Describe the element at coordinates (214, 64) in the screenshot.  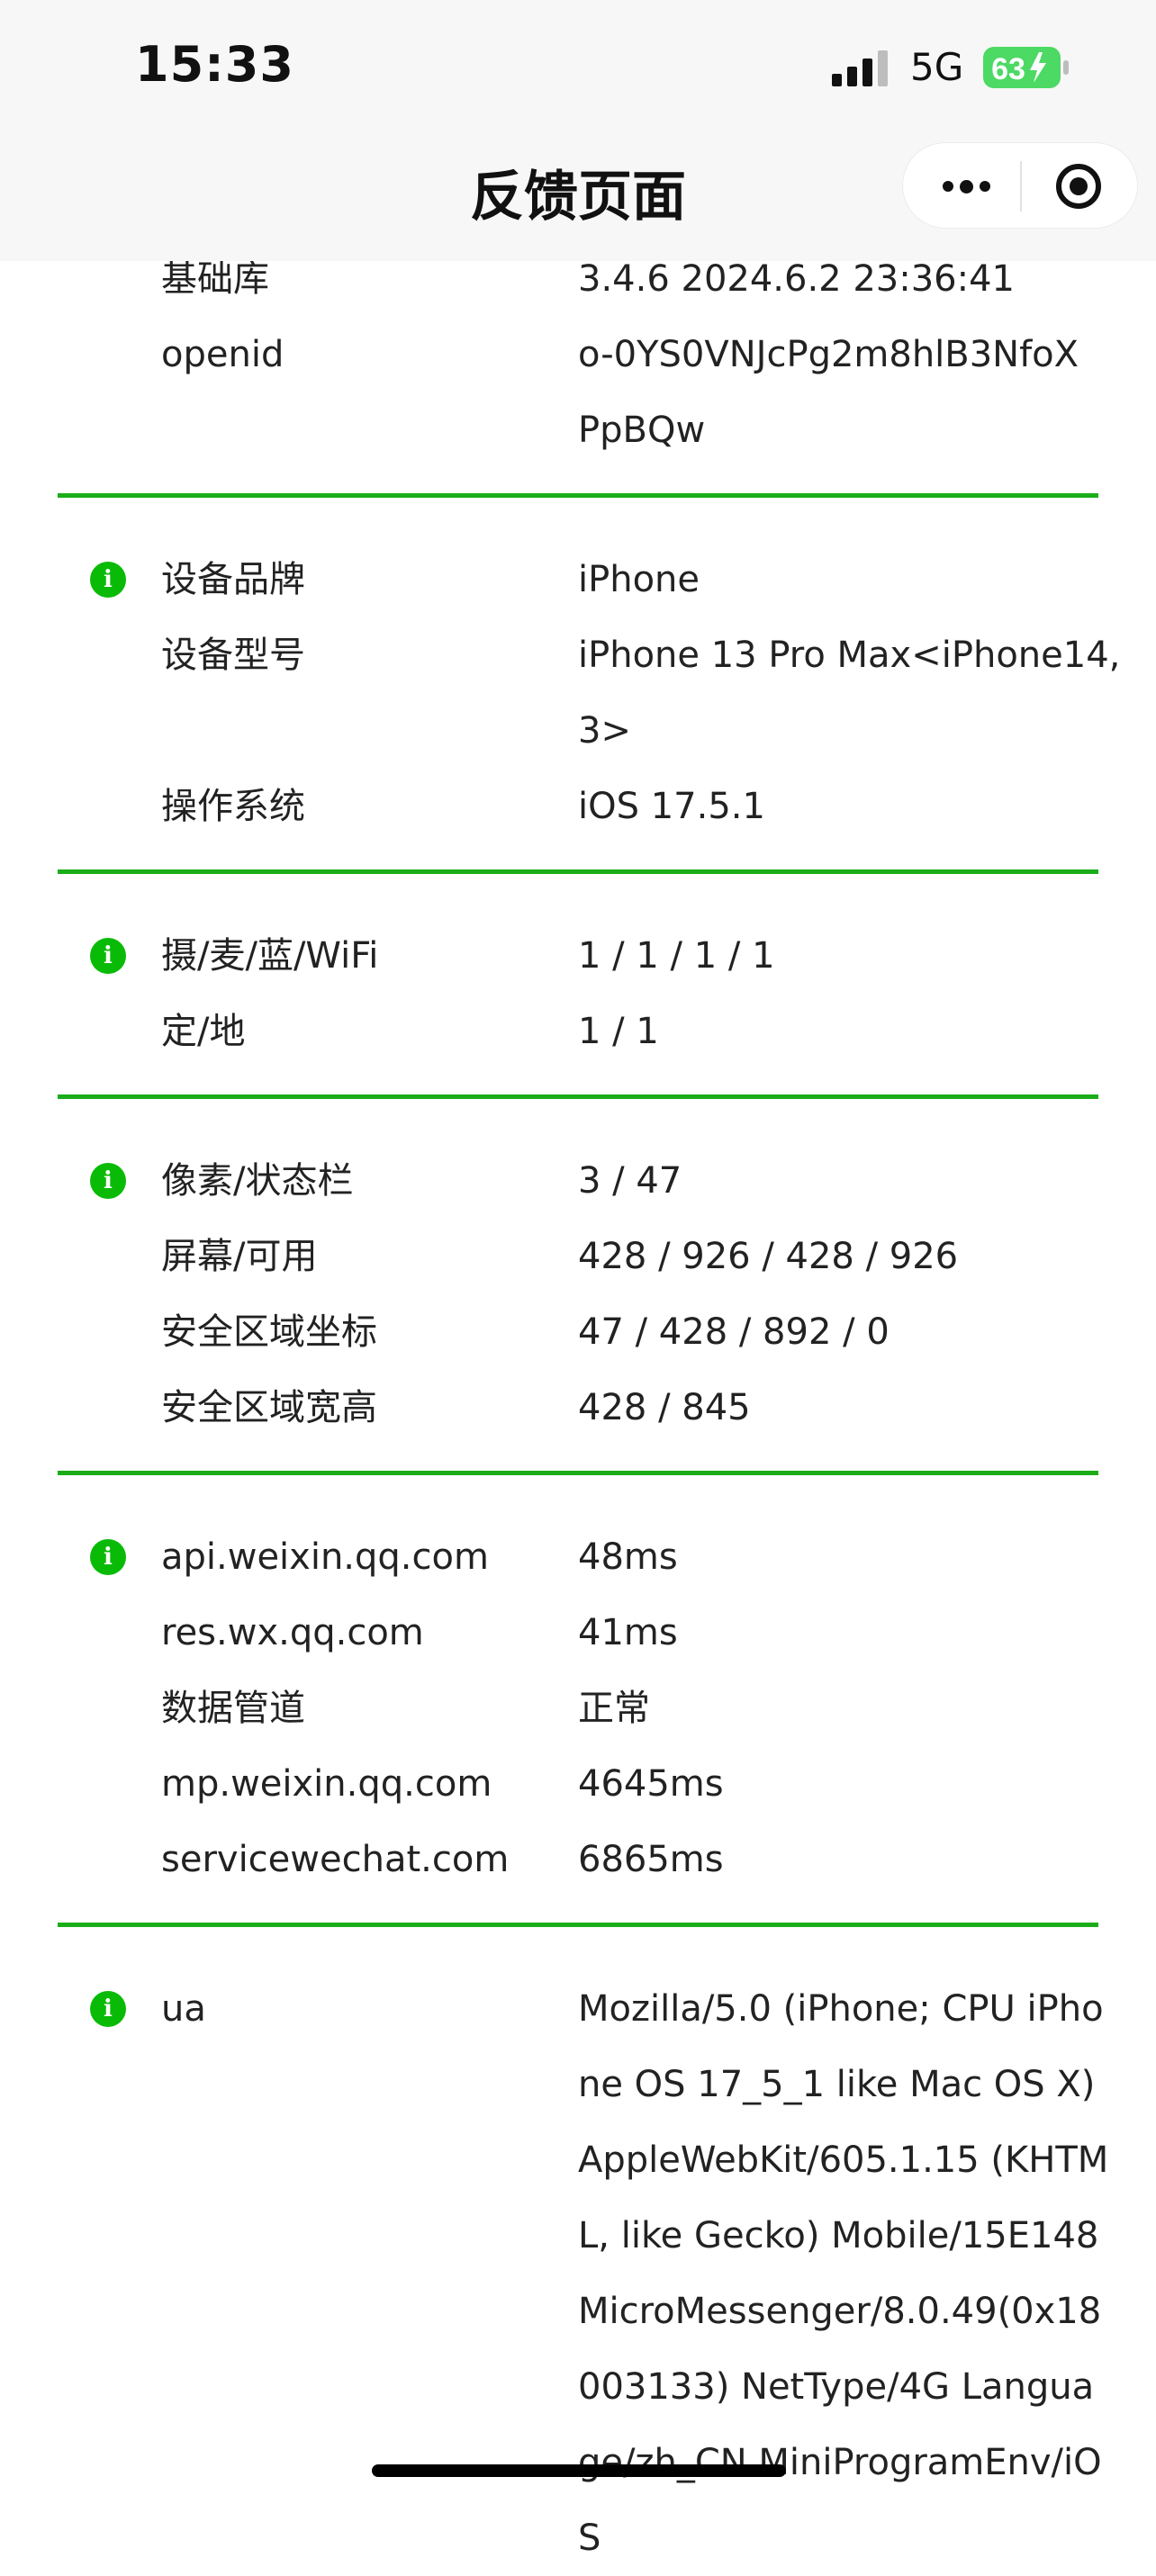
I see `status-time: 15:33` at that location.